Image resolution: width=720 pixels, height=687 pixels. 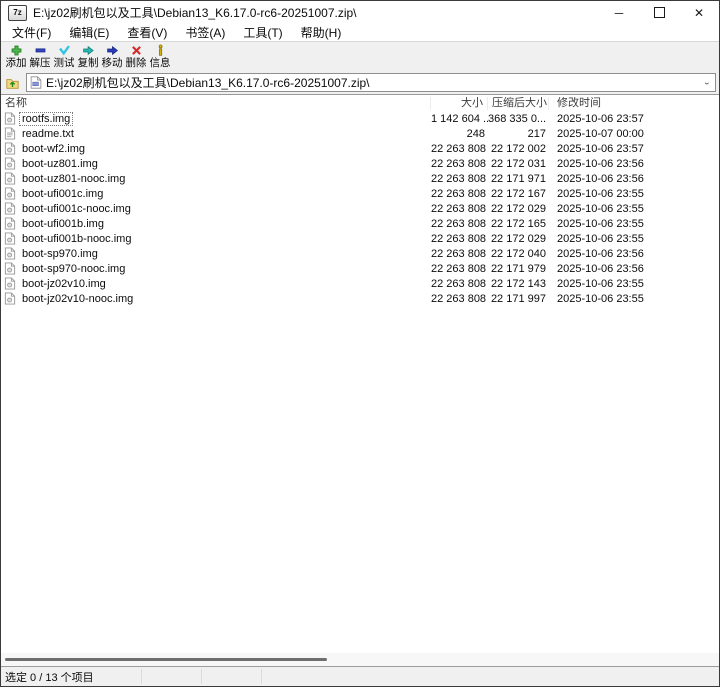 I want to click on delete-x-icon, so click(x=136, y=50).